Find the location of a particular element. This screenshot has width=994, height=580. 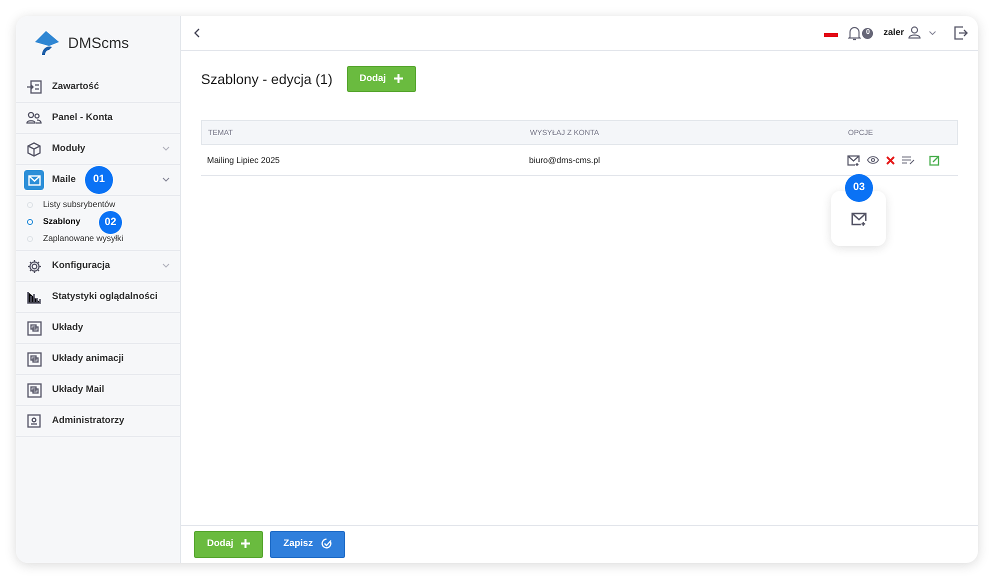

envelope-icon is located at coordinates (34, 180).